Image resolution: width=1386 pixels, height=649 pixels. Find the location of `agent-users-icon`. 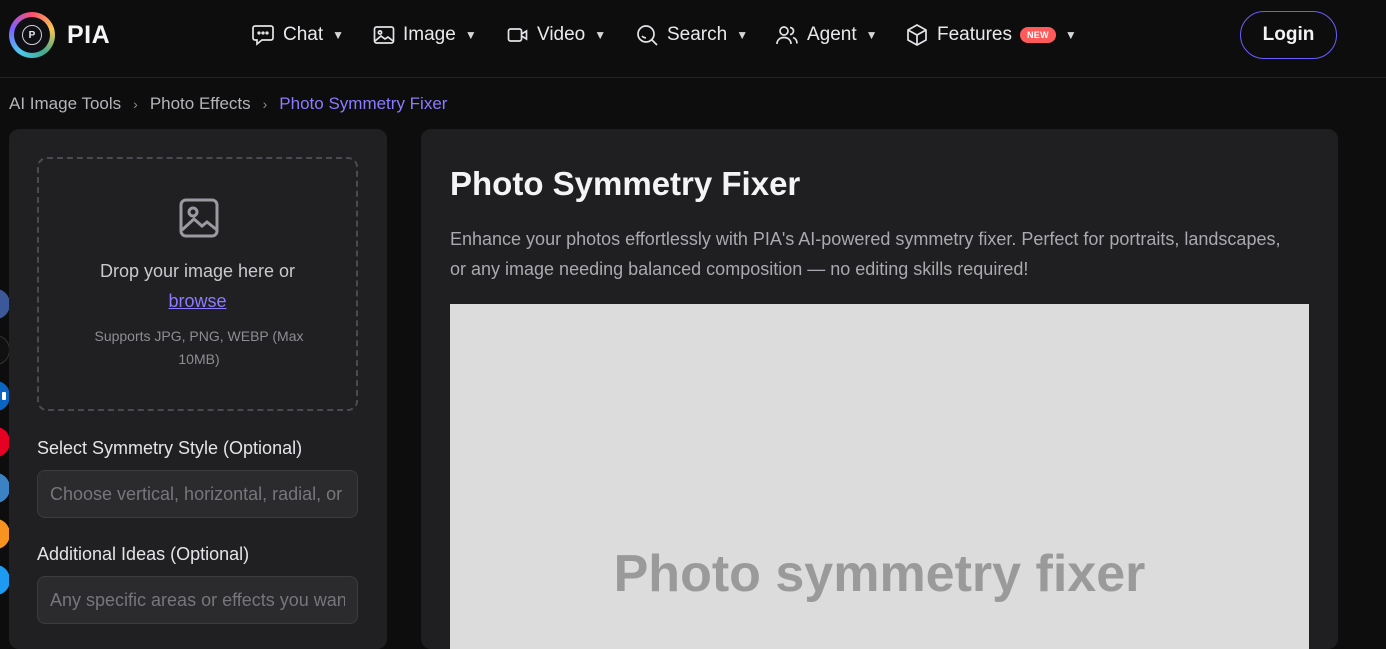

agent-users-icon is located at coordinates (787, 35).